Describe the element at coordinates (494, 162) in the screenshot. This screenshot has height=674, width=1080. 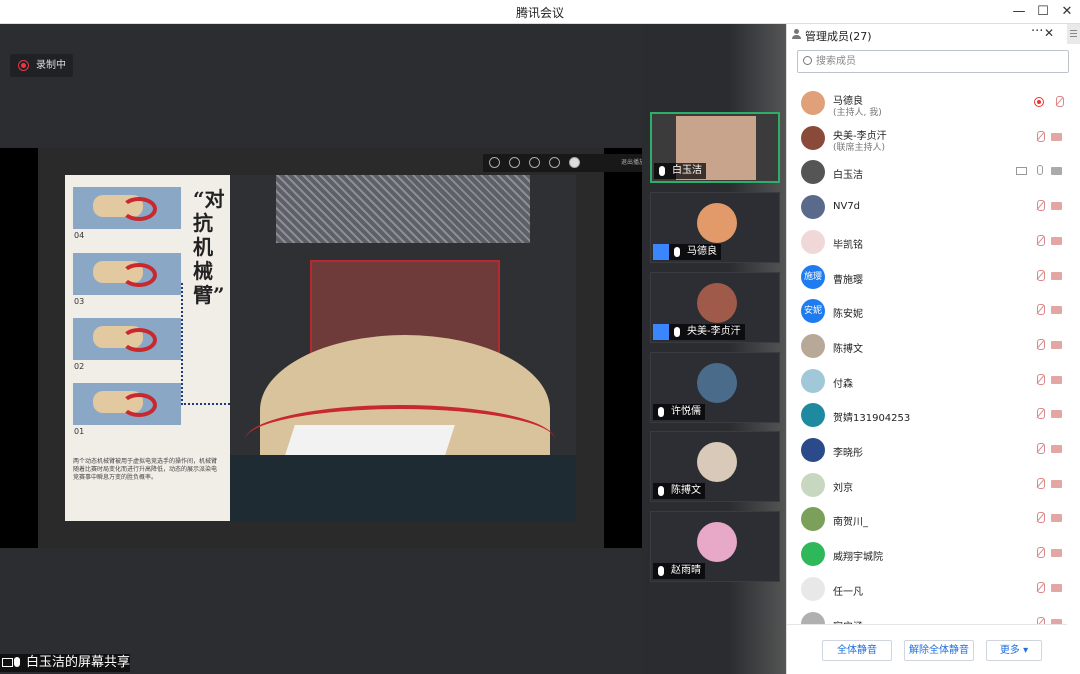
I see `zoom-in-icon` at that location.